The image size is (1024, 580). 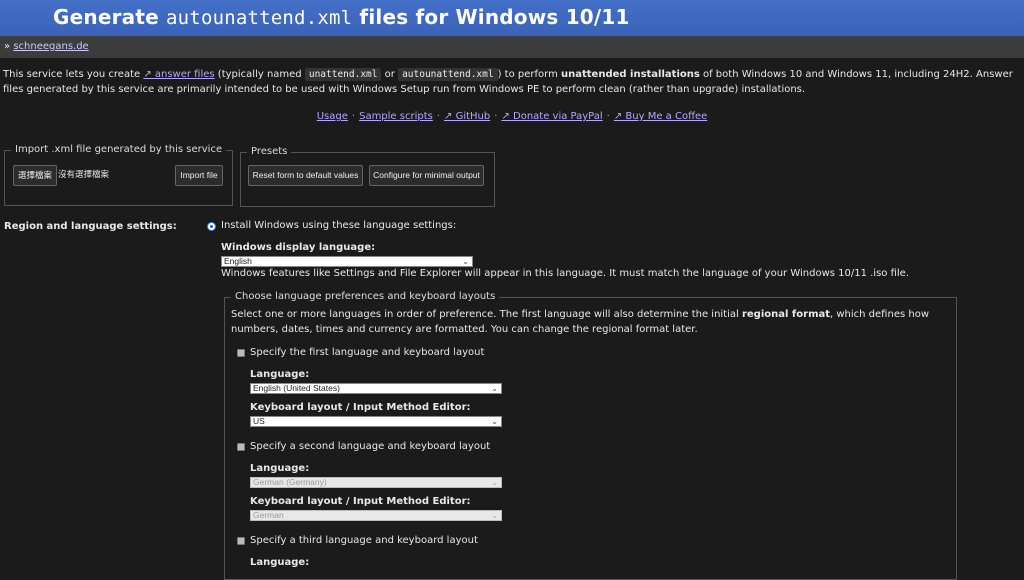 What do you see at coordinates (396, 116) in the screenshot?
I see `sample-scripts-link: Sample scripts` at bounding box center [396, 116].